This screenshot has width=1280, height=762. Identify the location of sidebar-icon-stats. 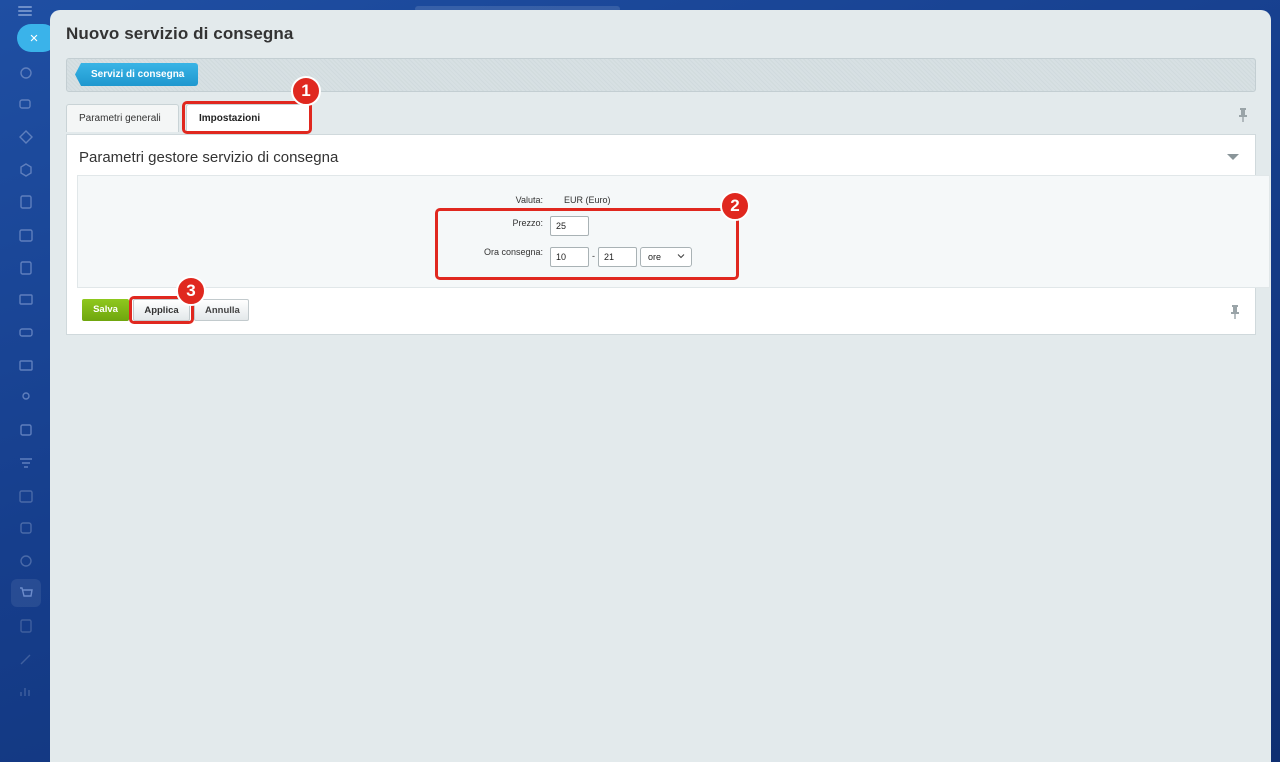
(26, 691).